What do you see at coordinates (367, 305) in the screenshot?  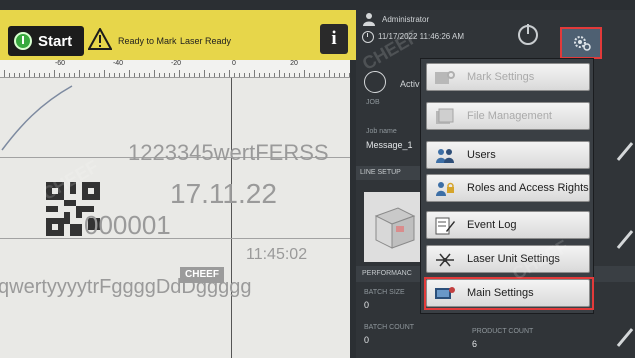 I see `batch-size-value: 0` at bounding box center [367, 305].